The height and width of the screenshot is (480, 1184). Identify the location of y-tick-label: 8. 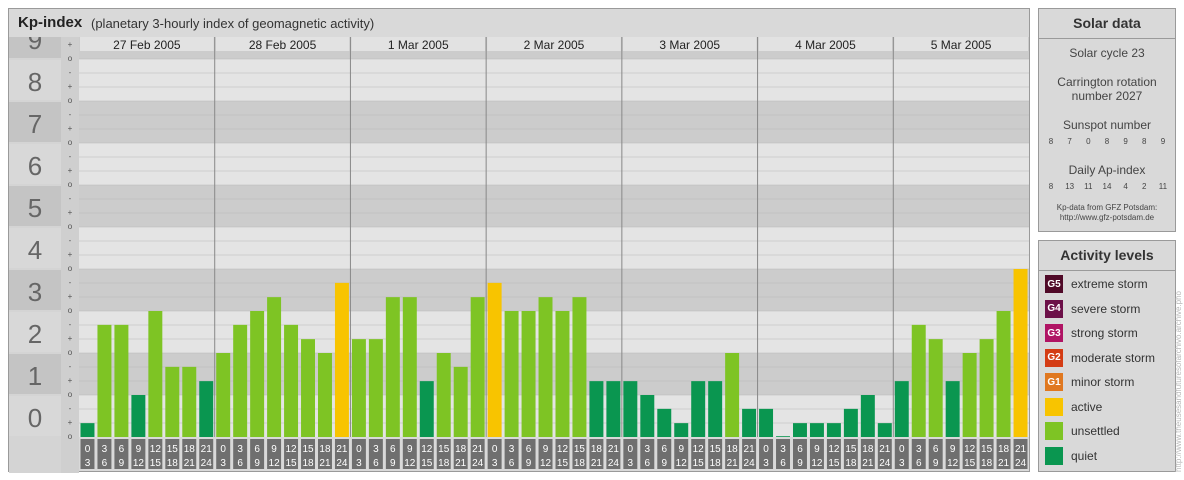
(35, 82).